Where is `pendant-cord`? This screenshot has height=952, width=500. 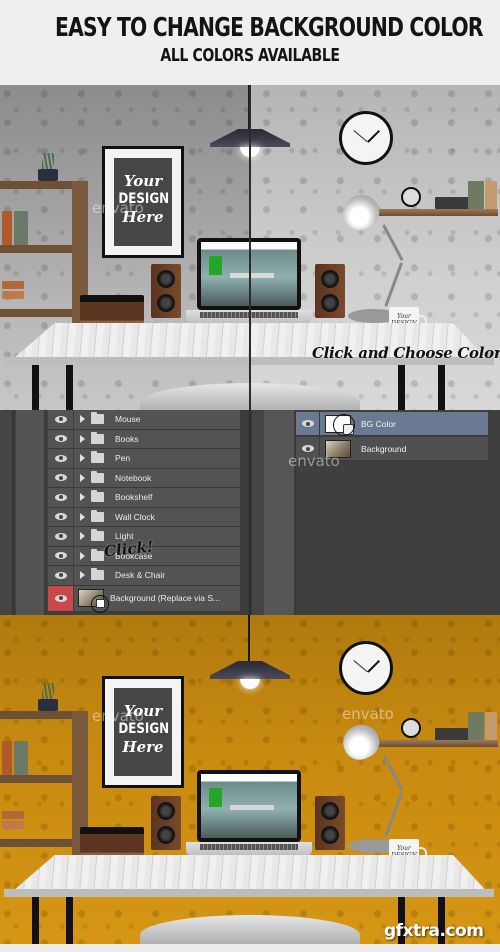
pendant-cord is located at coordinates (249, 638).